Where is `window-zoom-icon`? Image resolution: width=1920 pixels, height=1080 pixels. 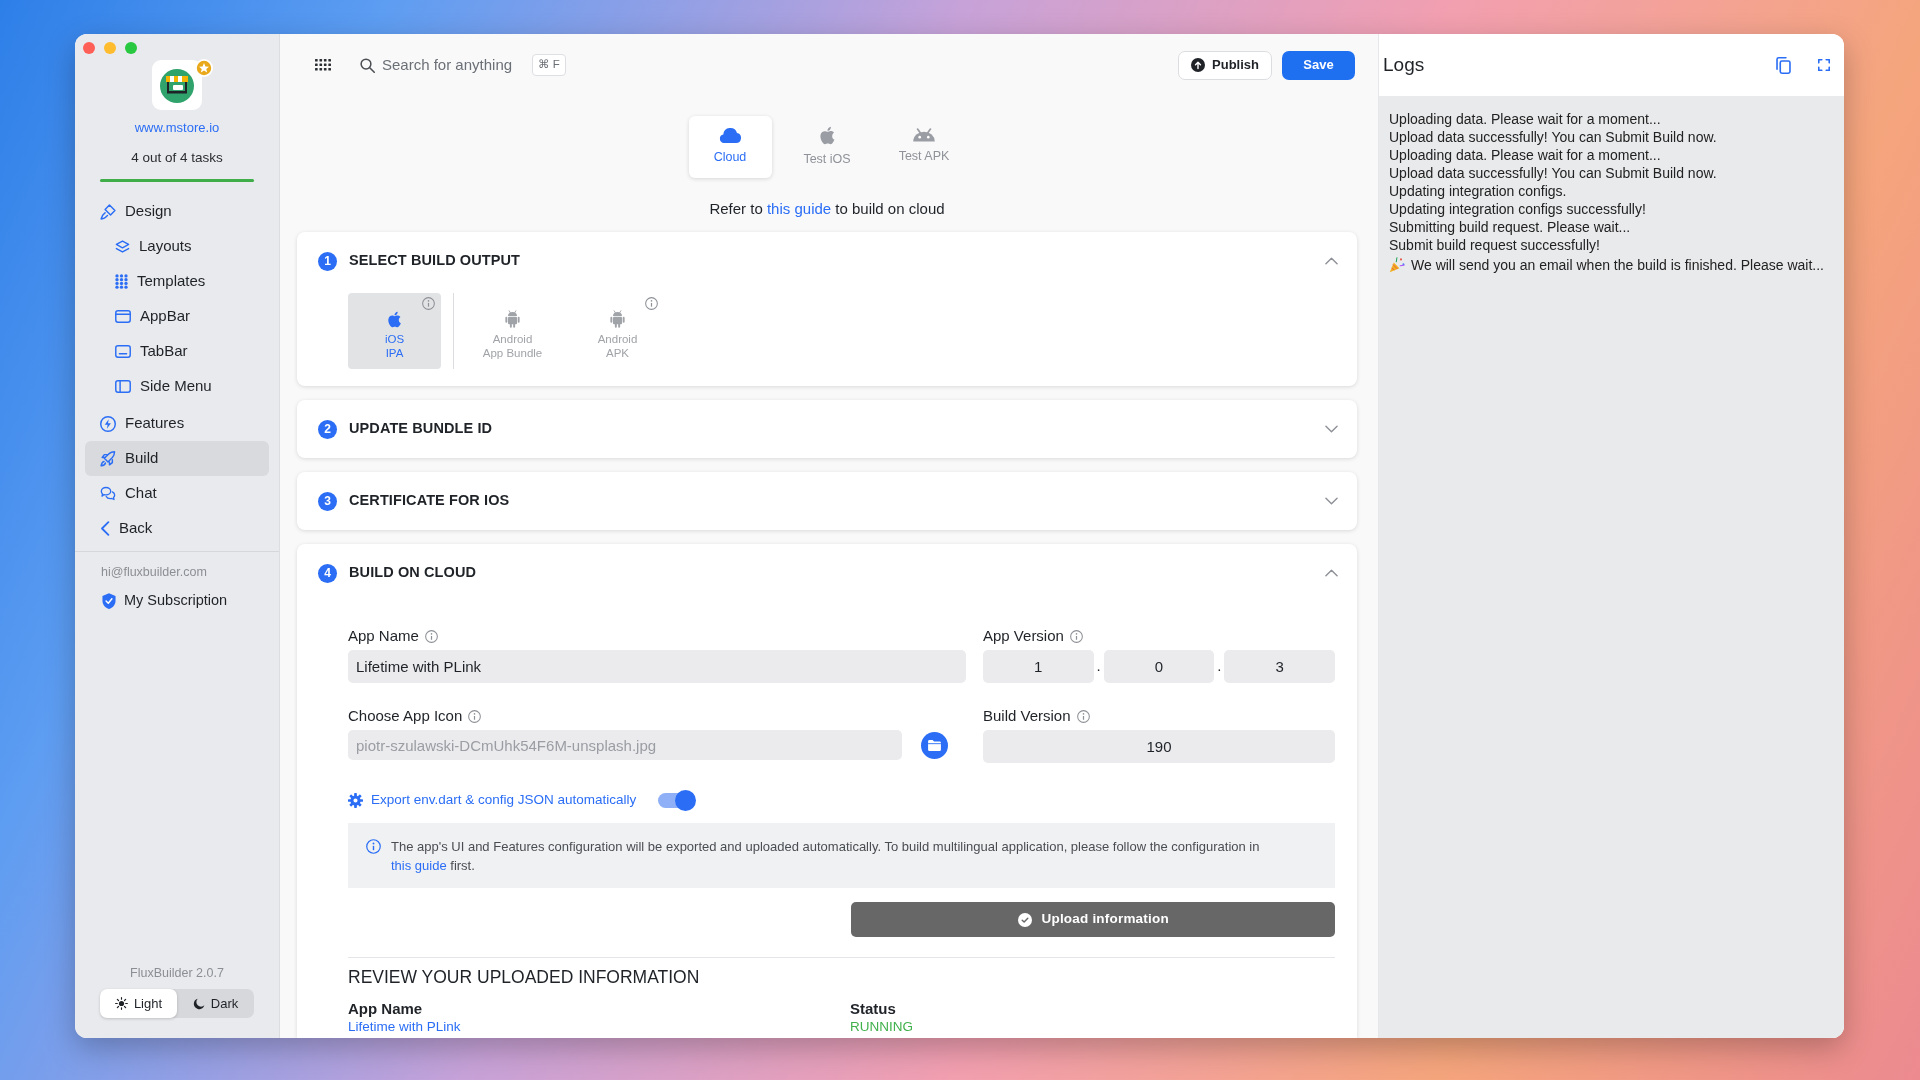 window-zoom-icon is located at coordinates (131, 48).